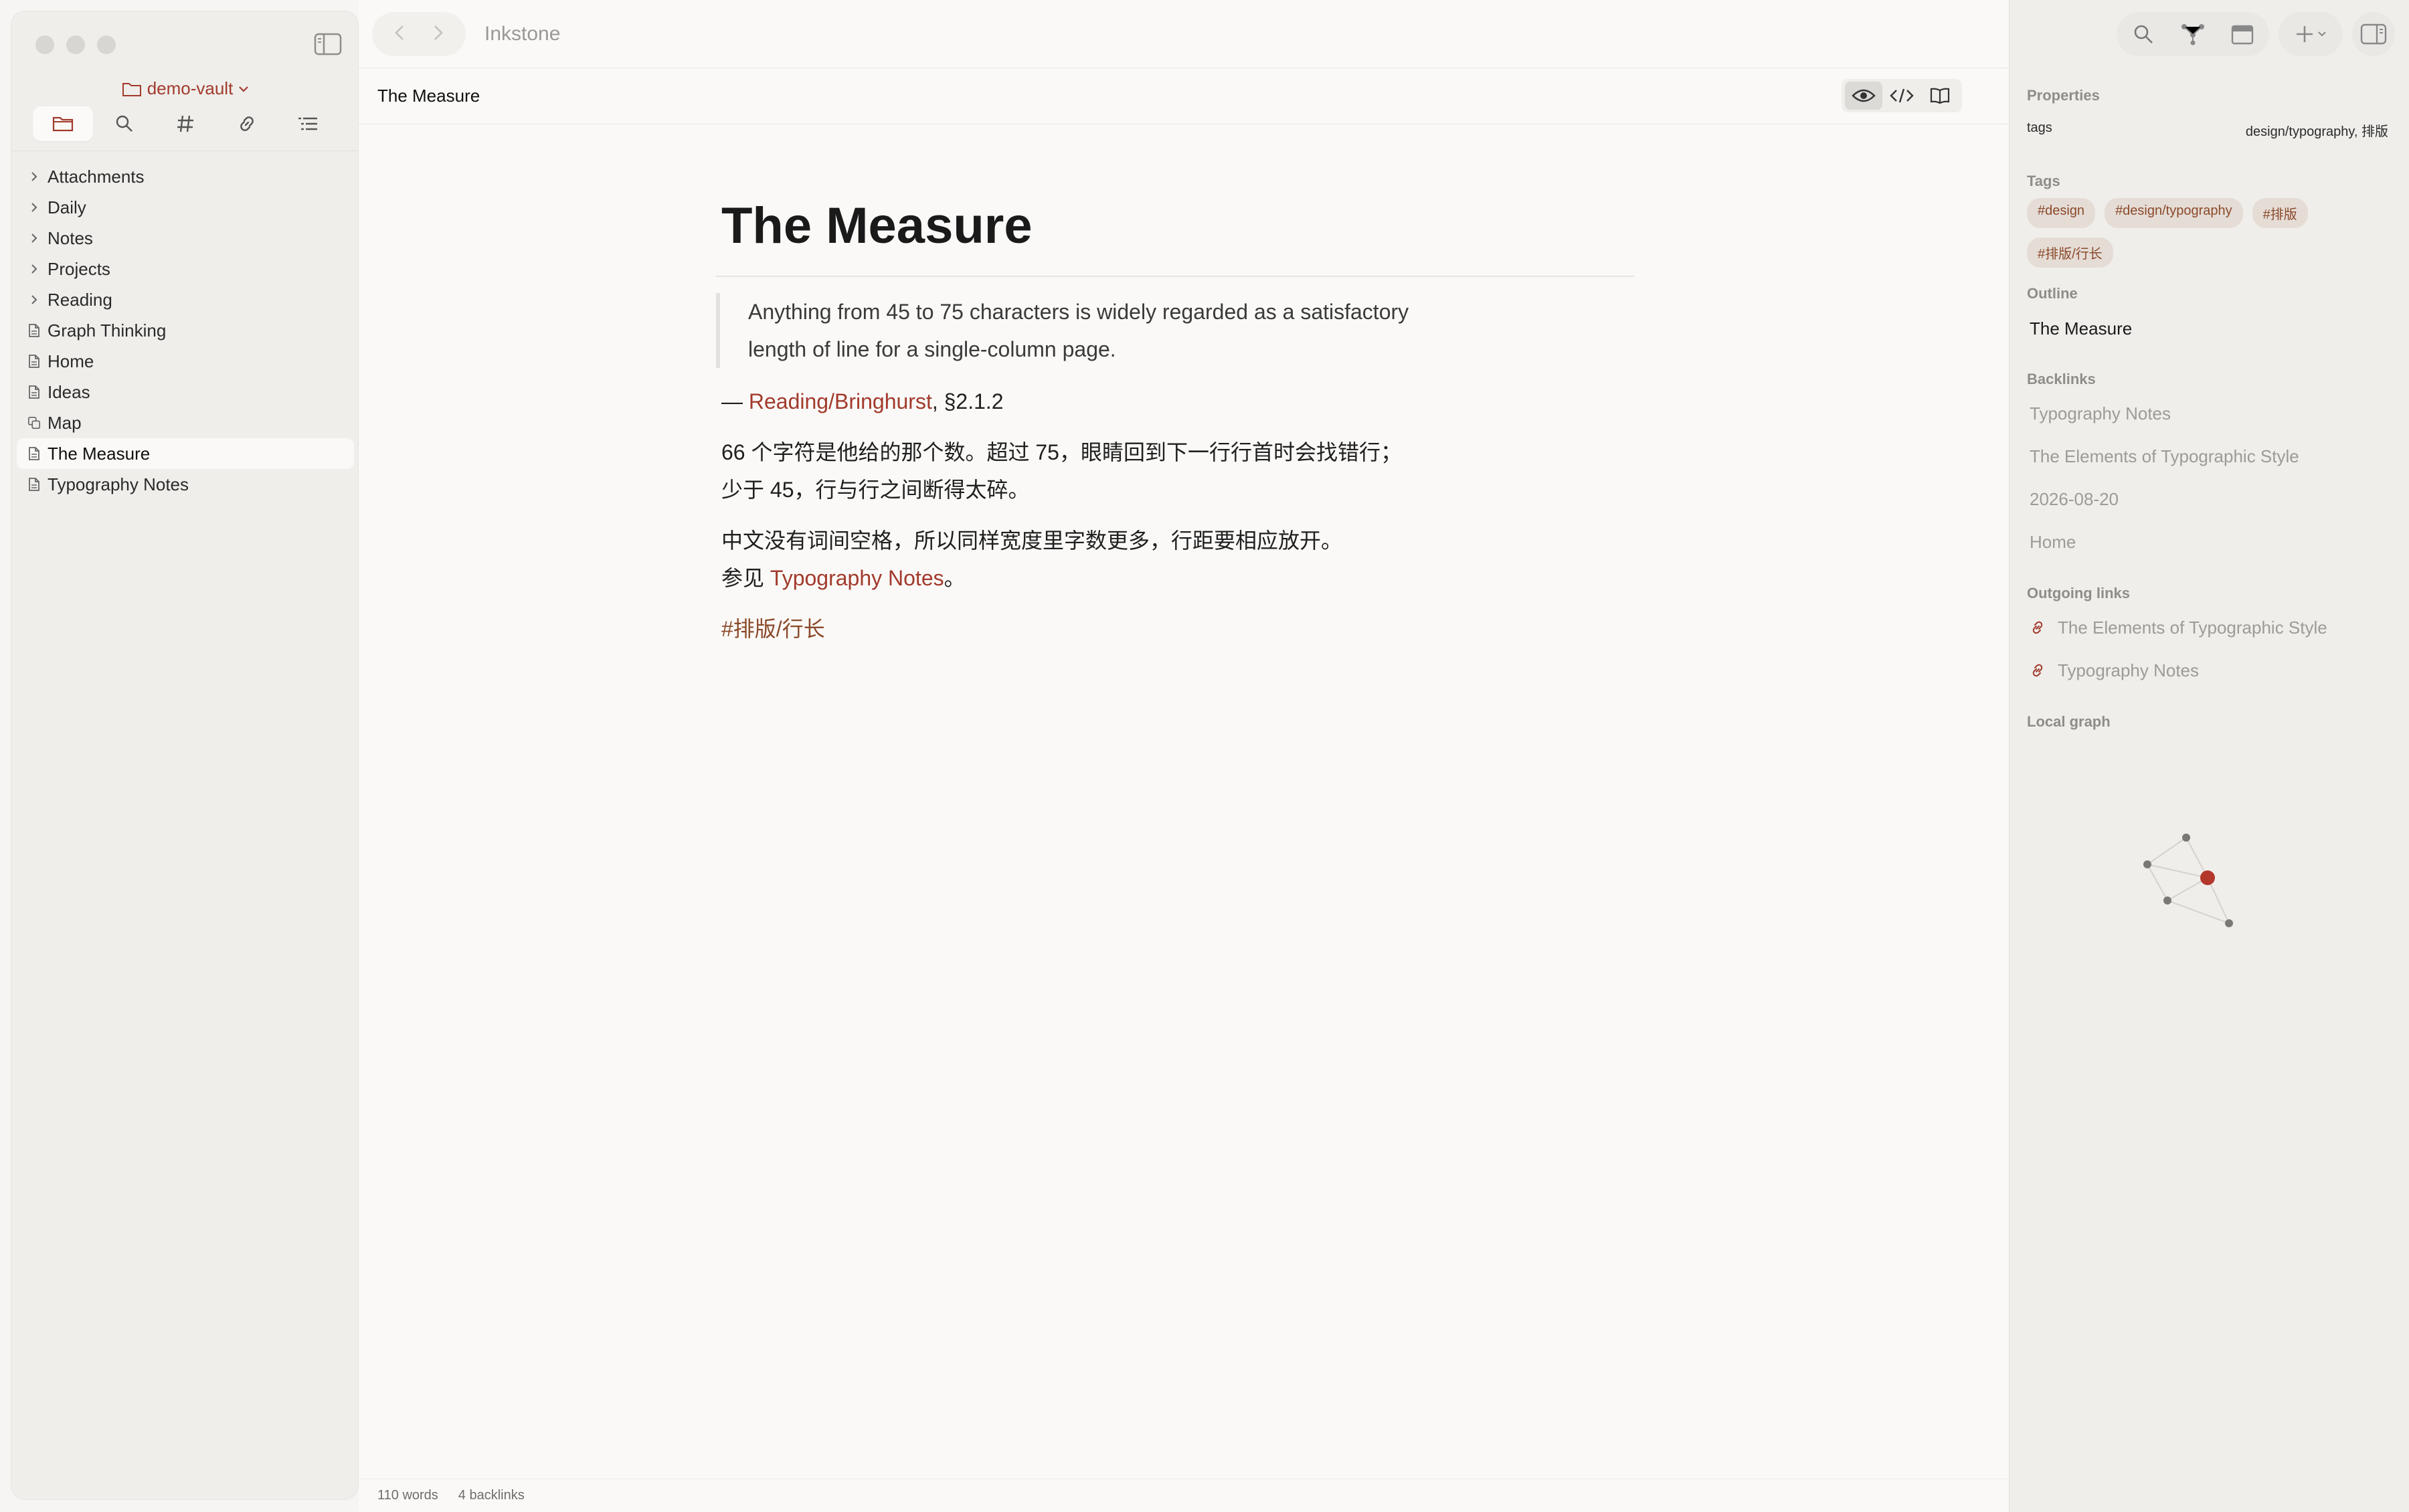 The height and width of the screenshot is (1512, 2409). I want to click on toggle-sidebar-button, so click(328, 45).